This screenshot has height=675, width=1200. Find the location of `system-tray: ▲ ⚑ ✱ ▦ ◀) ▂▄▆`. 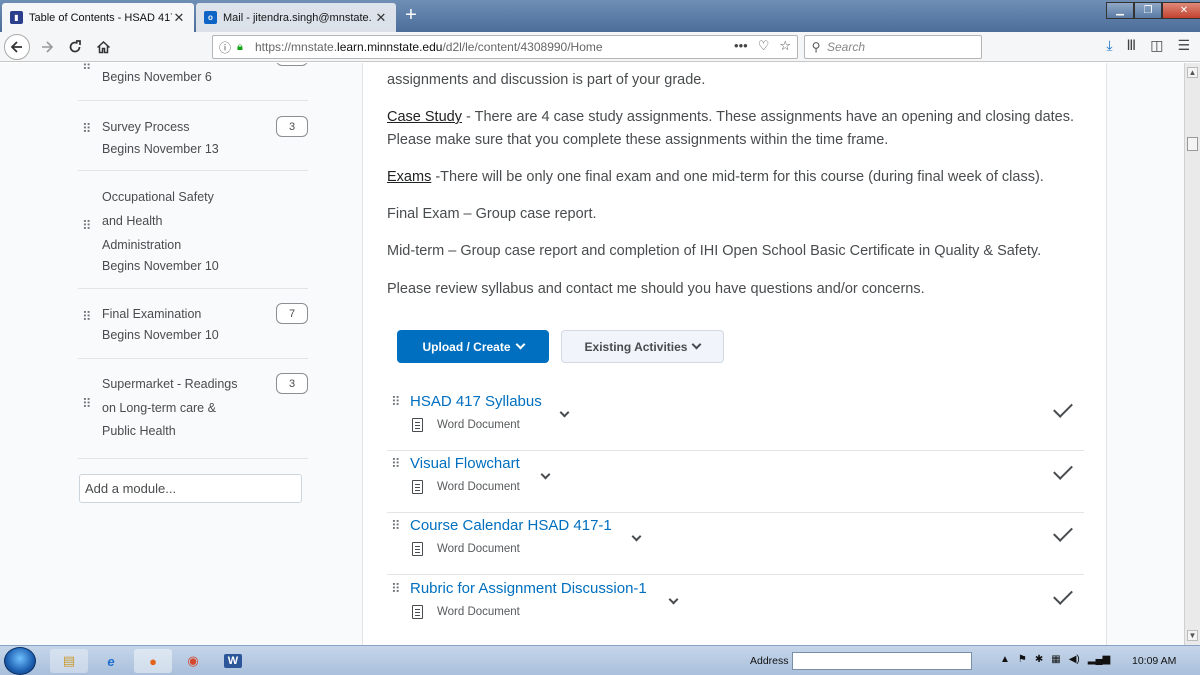

system-tray: ▲ ⚑ ✱ ▦ ◀) ▂▄▆ is located at coordinates (1055, 659).